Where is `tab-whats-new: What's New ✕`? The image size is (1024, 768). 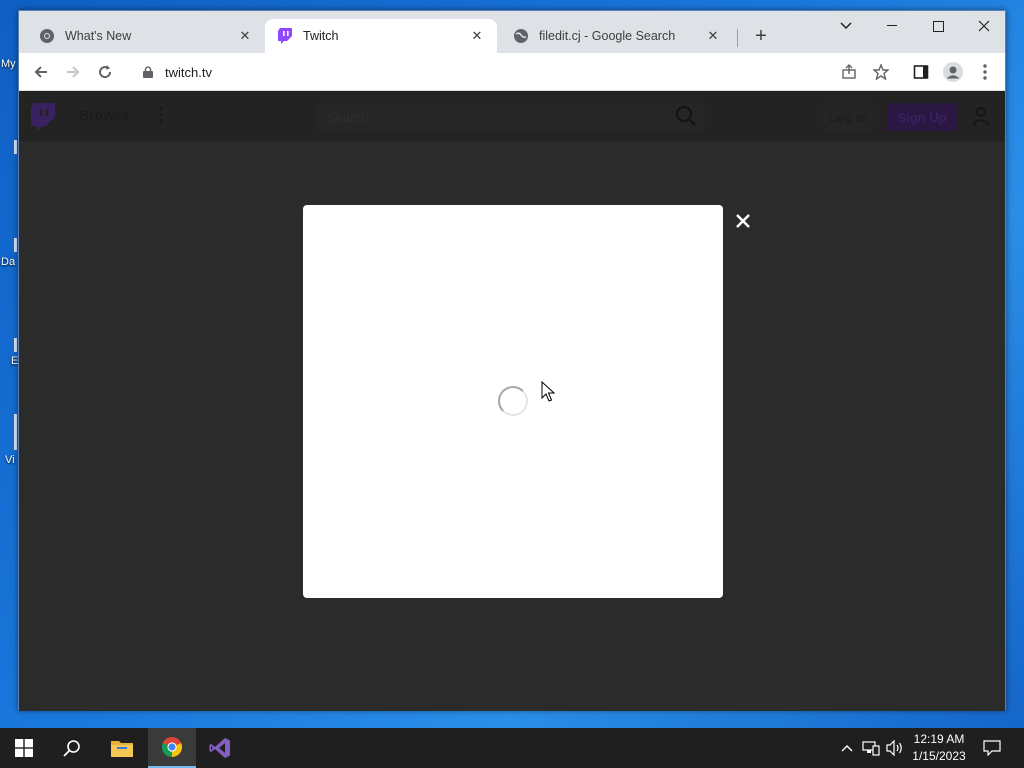
tab-whats-new: What's New ✕ is located at coordinates (146, 36).